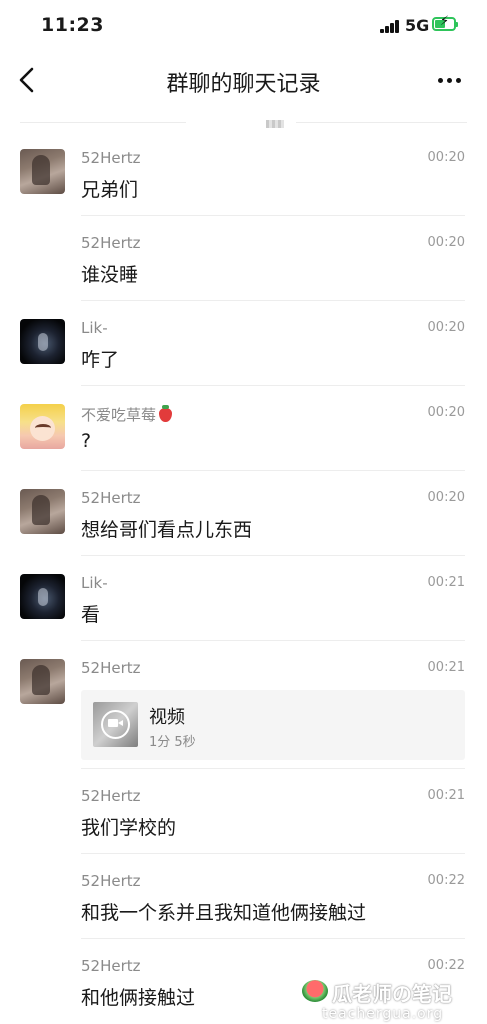 The width and height of the screenshot is (487, 1024). Describe the element at coordinates (243, 896) in the screenshot. I see `message-item: 52Hertz 00:22 和我一个系并且我知道他俩接触过` at that location.